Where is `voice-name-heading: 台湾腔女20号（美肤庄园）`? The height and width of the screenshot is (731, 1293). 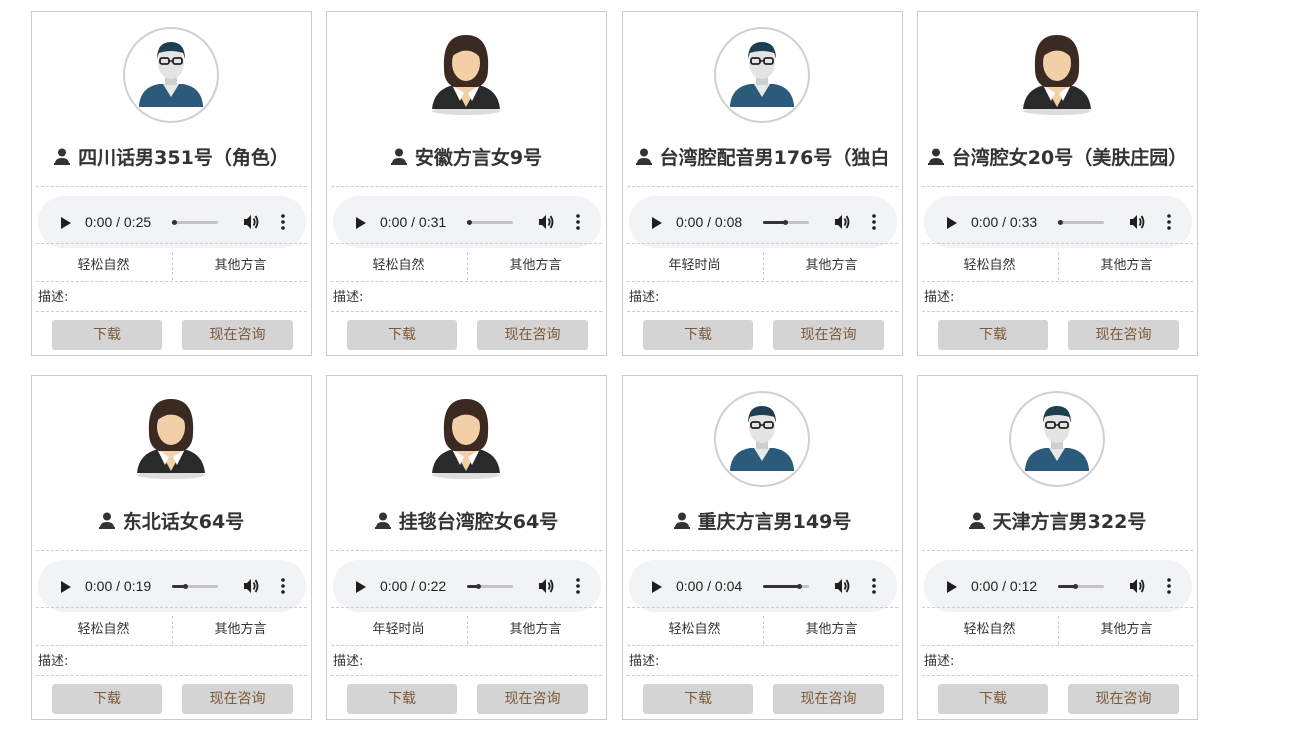 voice-name-heading: 台湾腔女20号（美肤庄园） is located at coordinates (1057, 158).